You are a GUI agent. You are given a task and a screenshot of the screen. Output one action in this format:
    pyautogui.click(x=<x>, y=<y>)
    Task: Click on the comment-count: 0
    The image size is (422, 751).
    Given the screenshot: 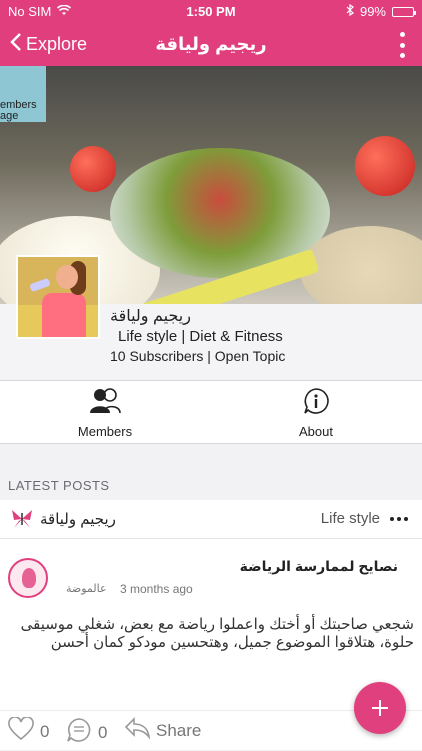 What is the action you would take?
    pyautogui.click(x=103, y=732)
    